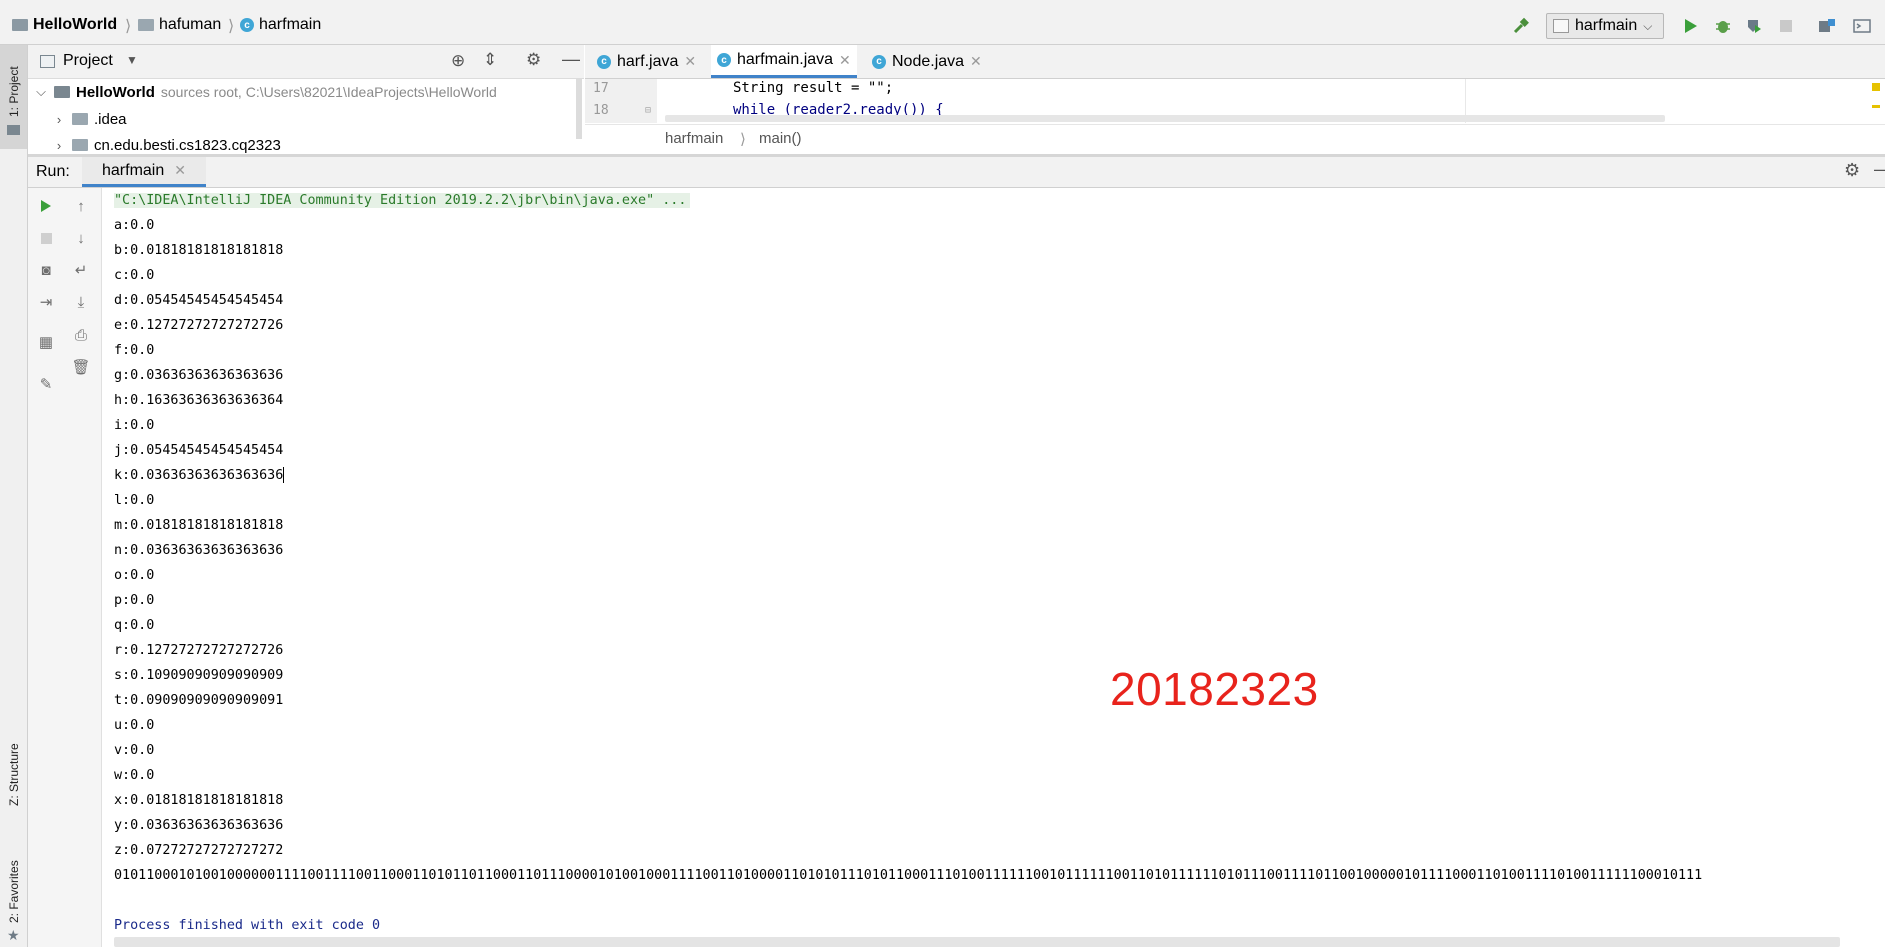 This screenshot has width=1885, height=947. I want to click on console-line: l:0.0, so click(134, 500).